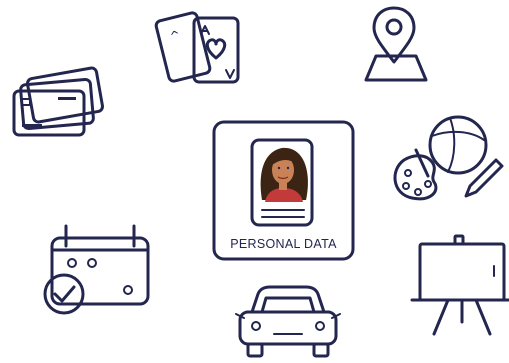  Describe the element at coordinates (396, 44) in the screenshot. I see `location-pin-map-icon` at that location.